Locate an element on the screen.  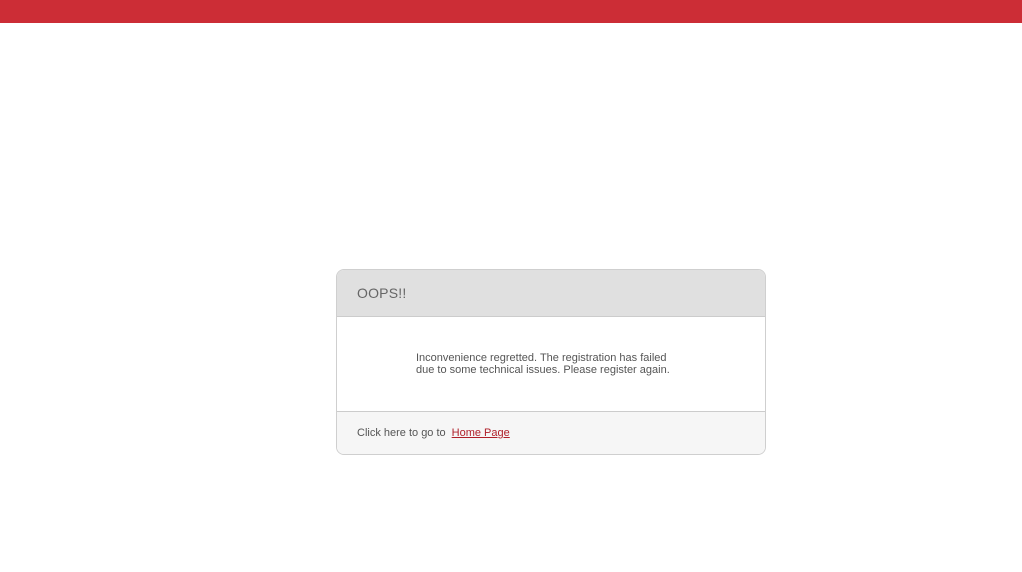
dialog-title: OOPS!! is located at coordinates (382, 293).